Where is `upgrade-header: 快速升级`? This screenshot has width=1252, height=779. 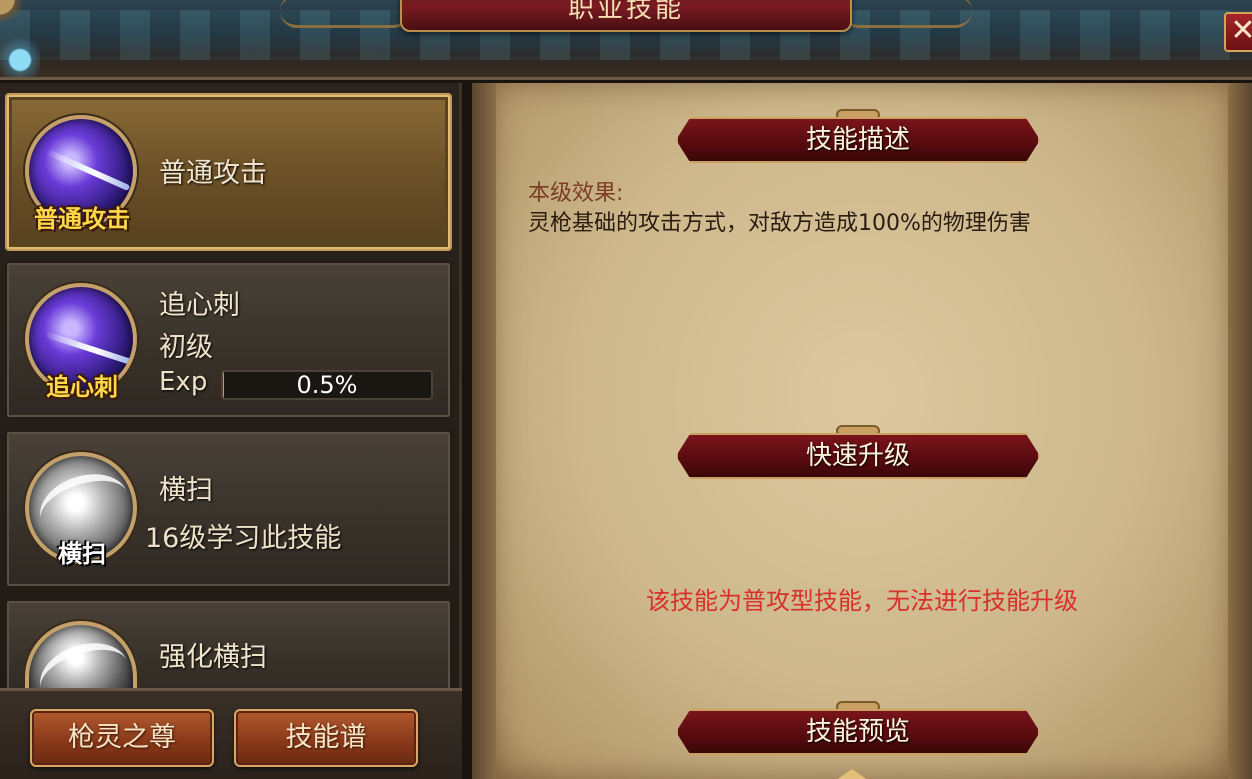
upgrade-header: 快速升级 is located at coordinates (857, 456).